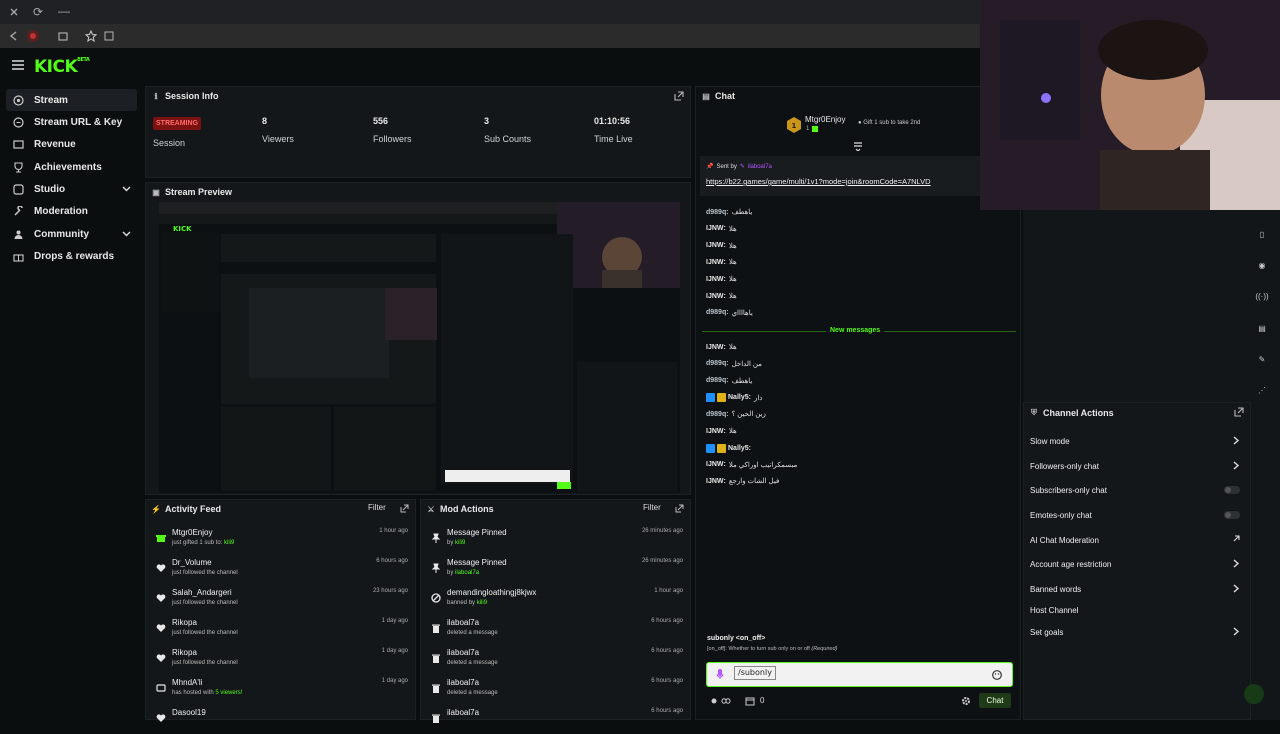  Describe the element at coordinates (1262, 328) in the screenshot. I see `storage-icon: ▤` at that location.